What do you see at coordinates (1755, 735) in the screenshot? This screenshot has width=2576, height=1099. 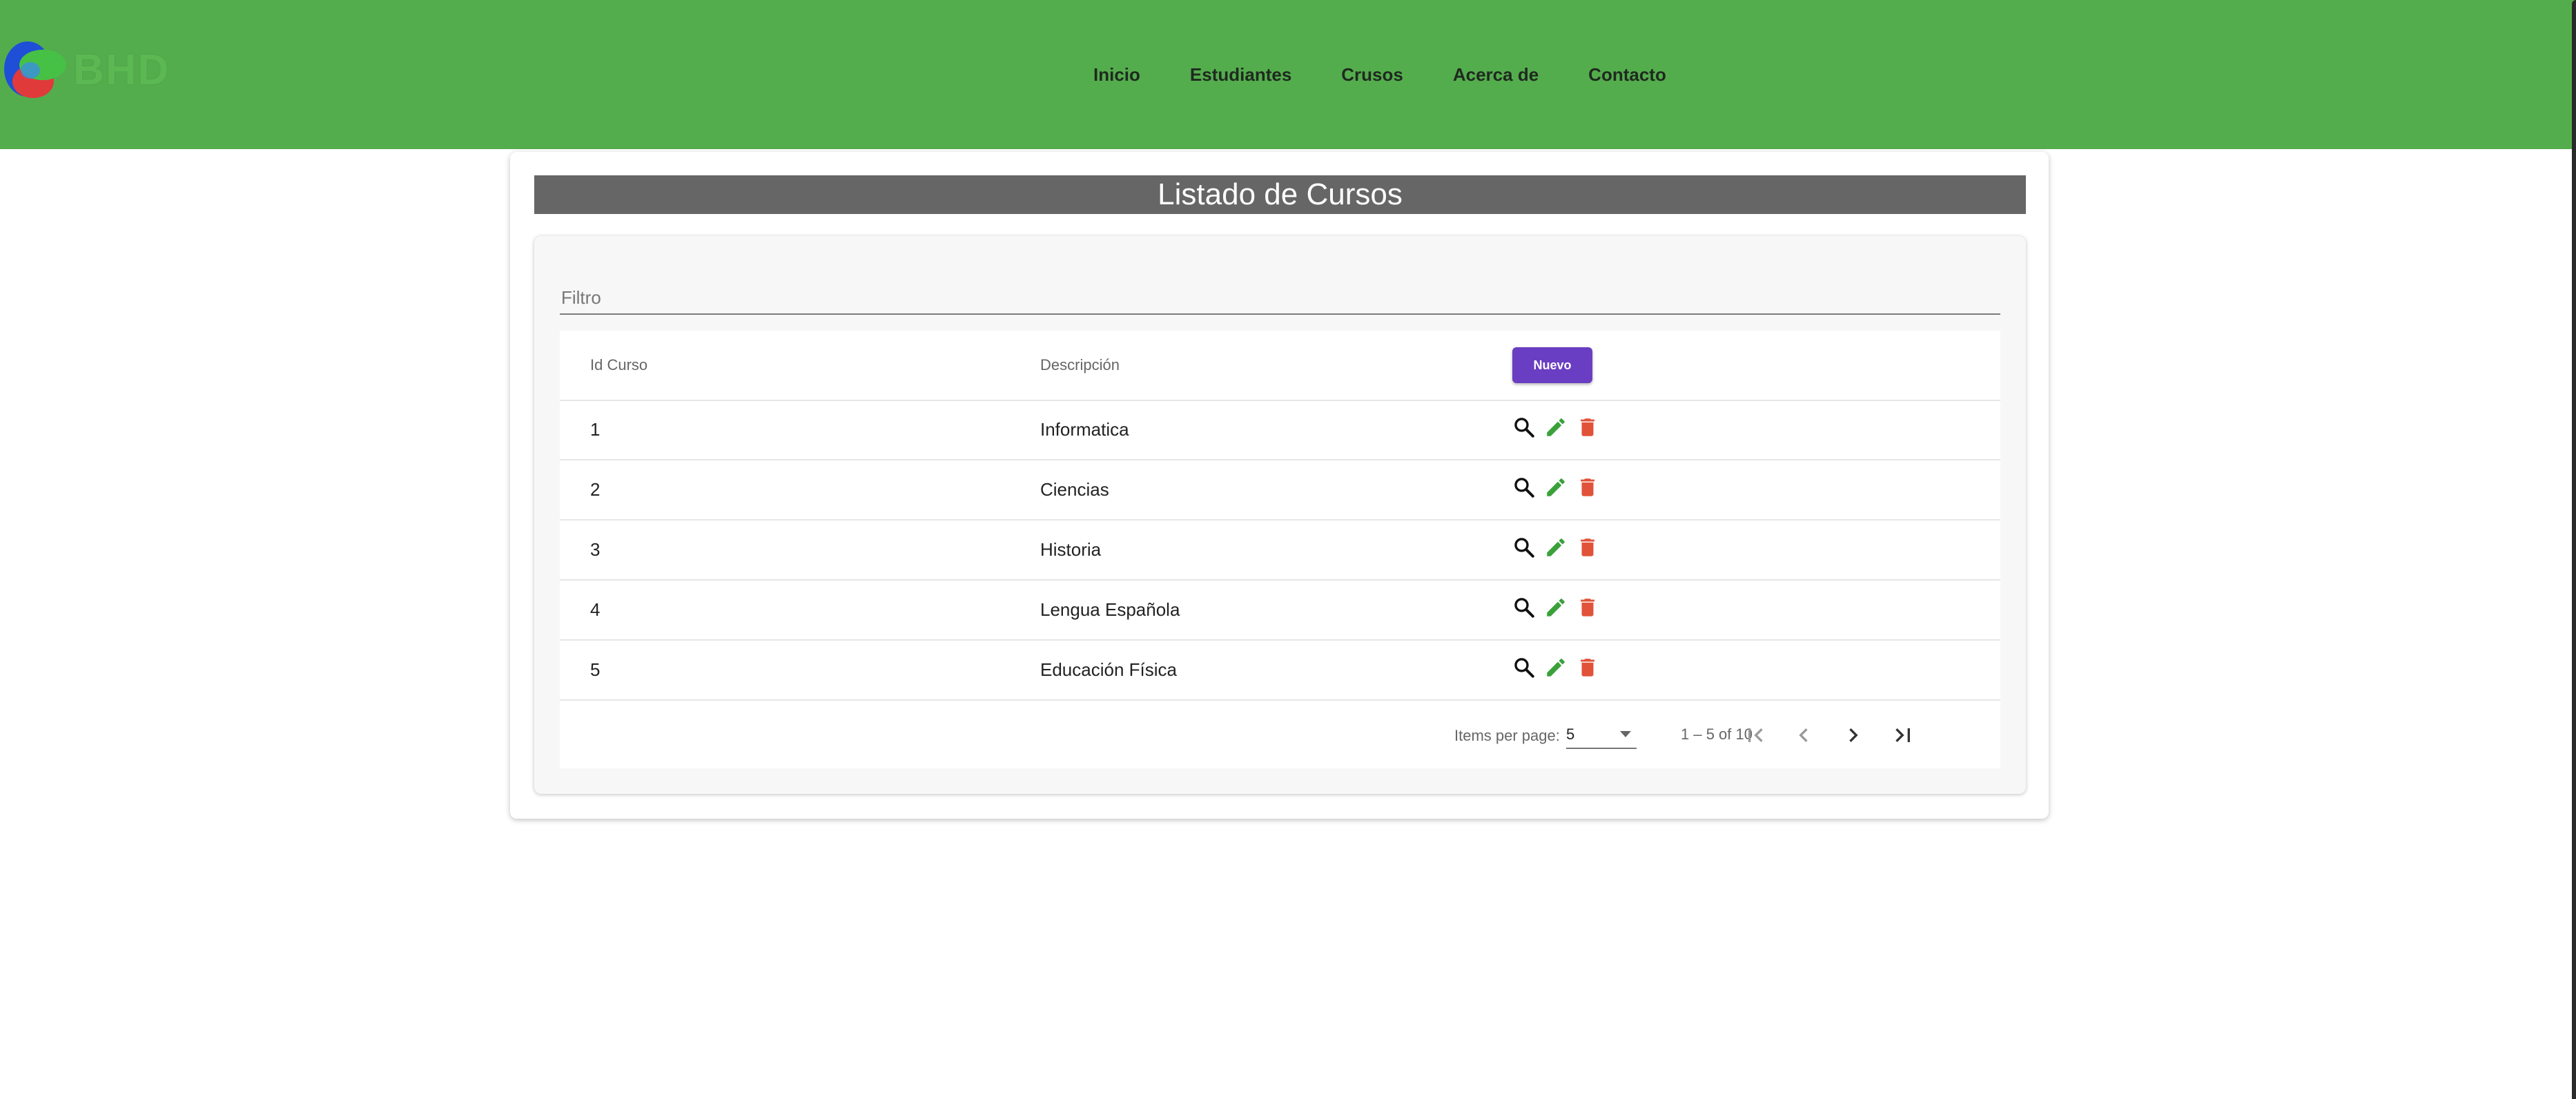 I see `first-page-icon` at bounding box center [1755, 735].